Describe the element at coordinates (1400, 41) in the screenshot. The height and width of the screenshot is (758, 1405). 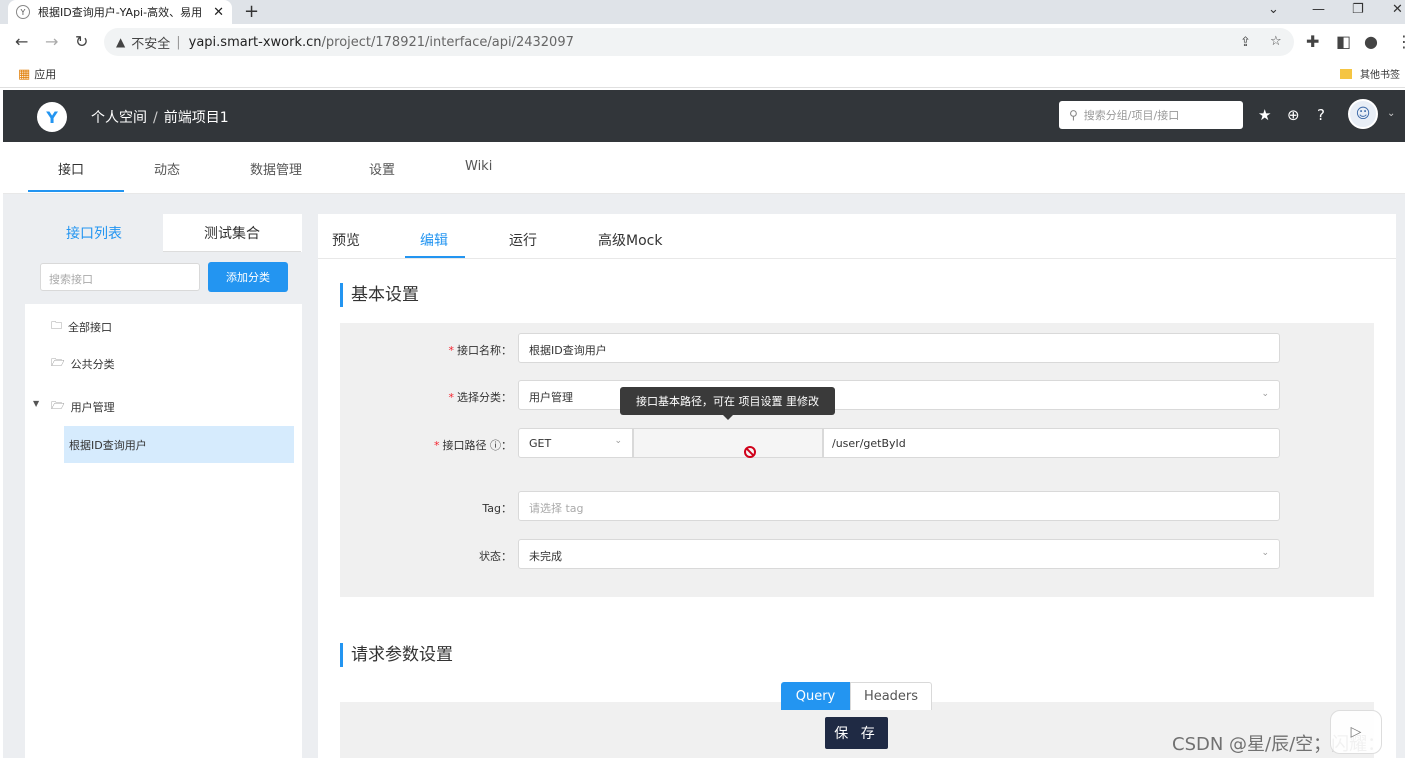
I see `more-icon: ⋮` at that location.